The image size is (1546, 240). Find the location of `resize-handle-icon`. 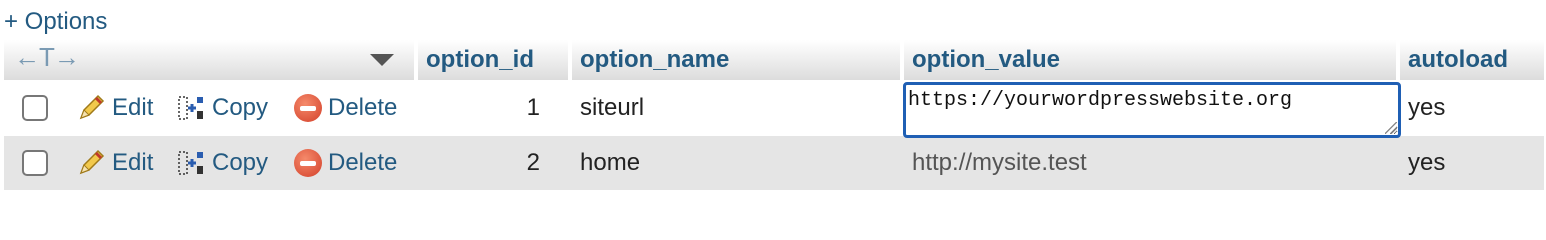

resize-handle-icon is located at coordinates (1391, 128).